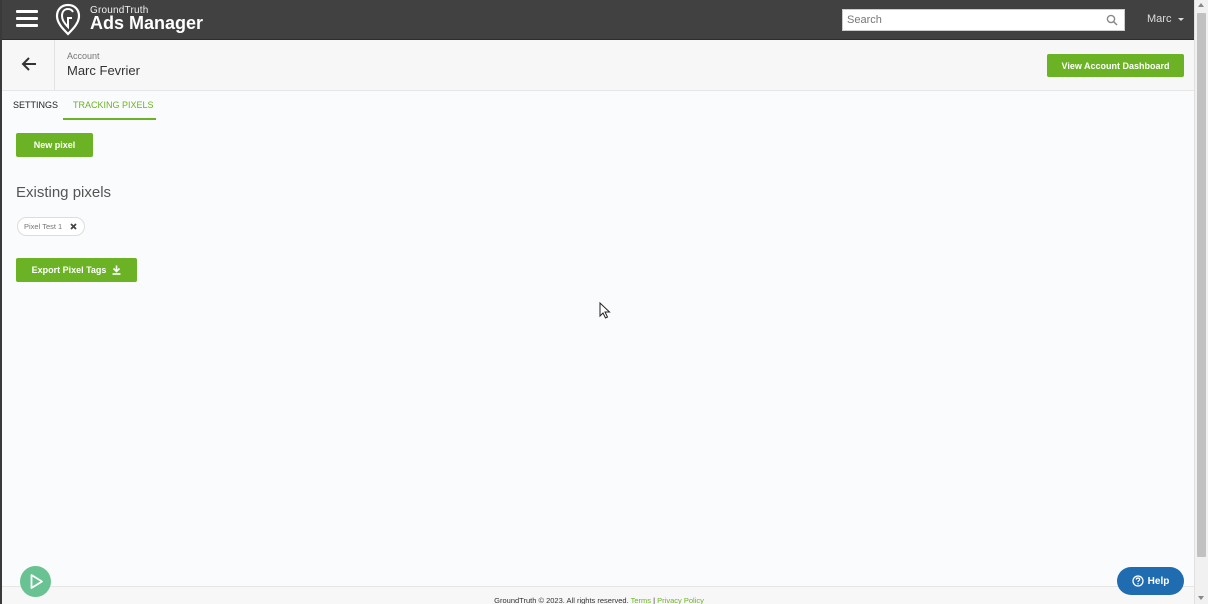  Describe the element at coordinates (1181, 19) in the screenshot. I see `chevron-down-icon` at that location.